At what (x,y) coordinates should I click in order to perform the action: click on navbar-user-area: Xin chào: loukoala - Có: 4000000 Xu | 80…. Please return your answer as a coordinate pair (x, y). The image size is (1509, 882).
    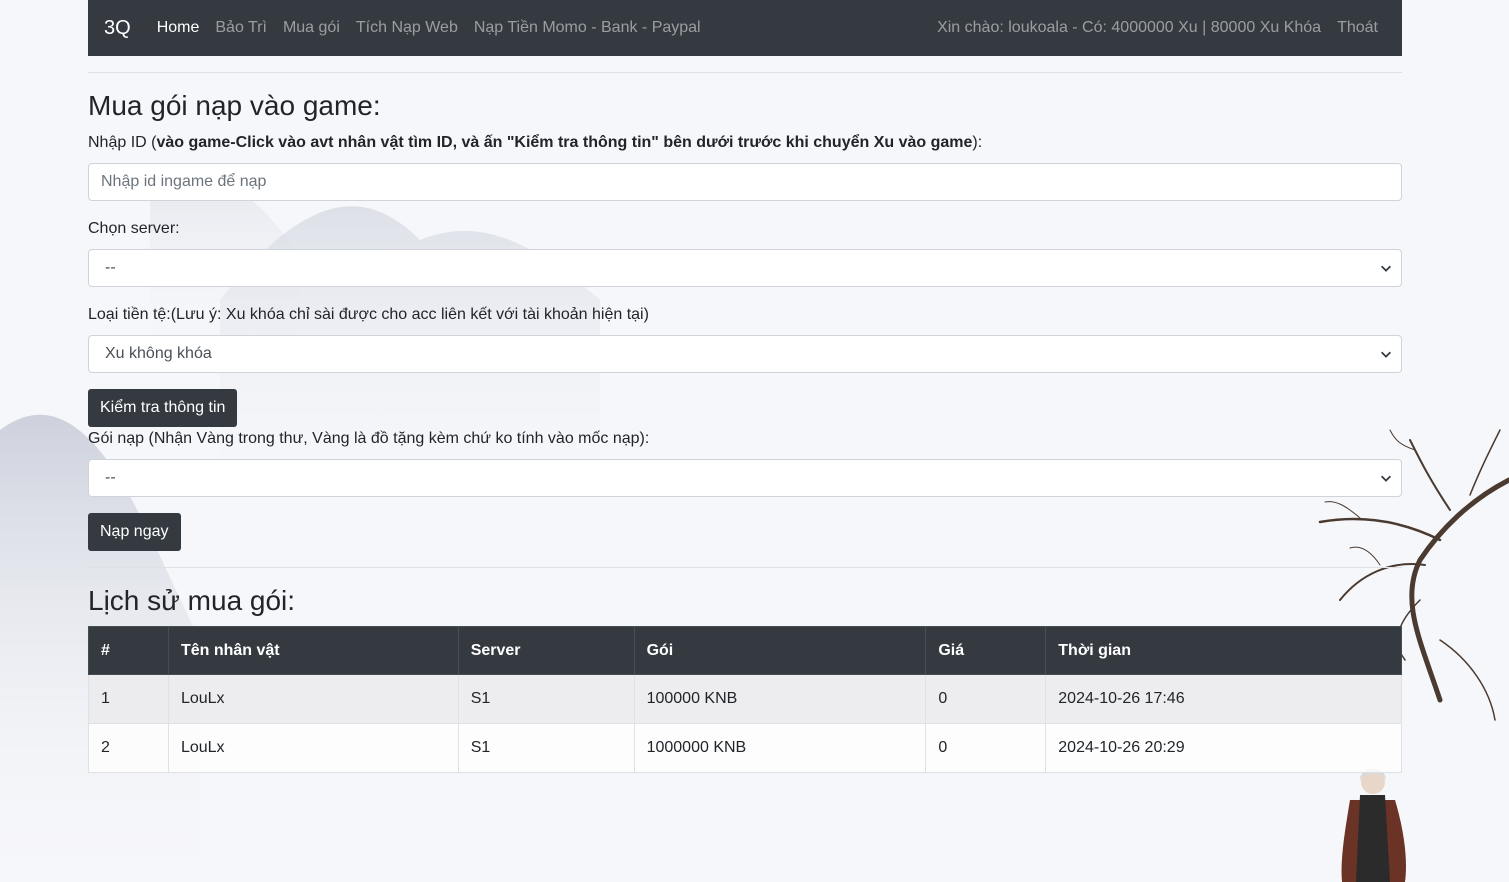
    Looking at the image, I should click on (1157, 28).